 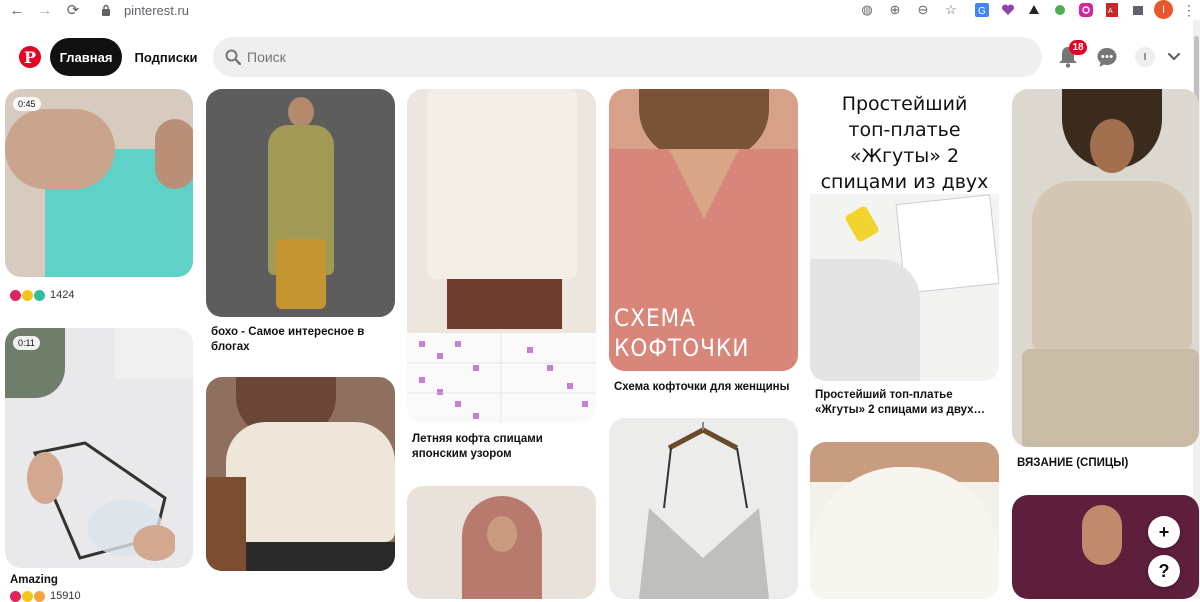 I want to click on translate-extension-icon: G, so click(x=982, y=10).